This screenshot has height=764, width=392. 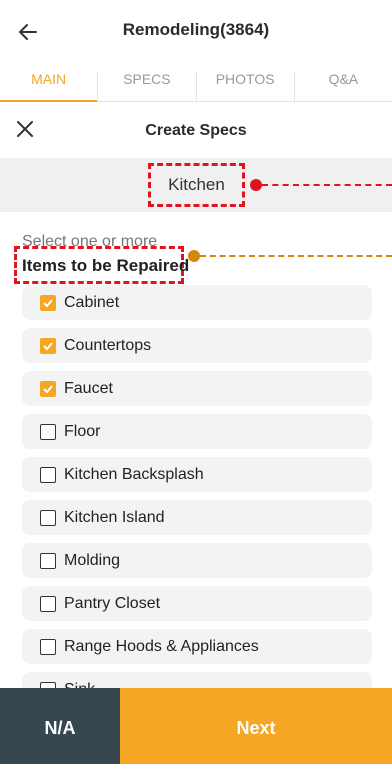 I want to click on room-name: Kitchen, so click(x=196, y=185).